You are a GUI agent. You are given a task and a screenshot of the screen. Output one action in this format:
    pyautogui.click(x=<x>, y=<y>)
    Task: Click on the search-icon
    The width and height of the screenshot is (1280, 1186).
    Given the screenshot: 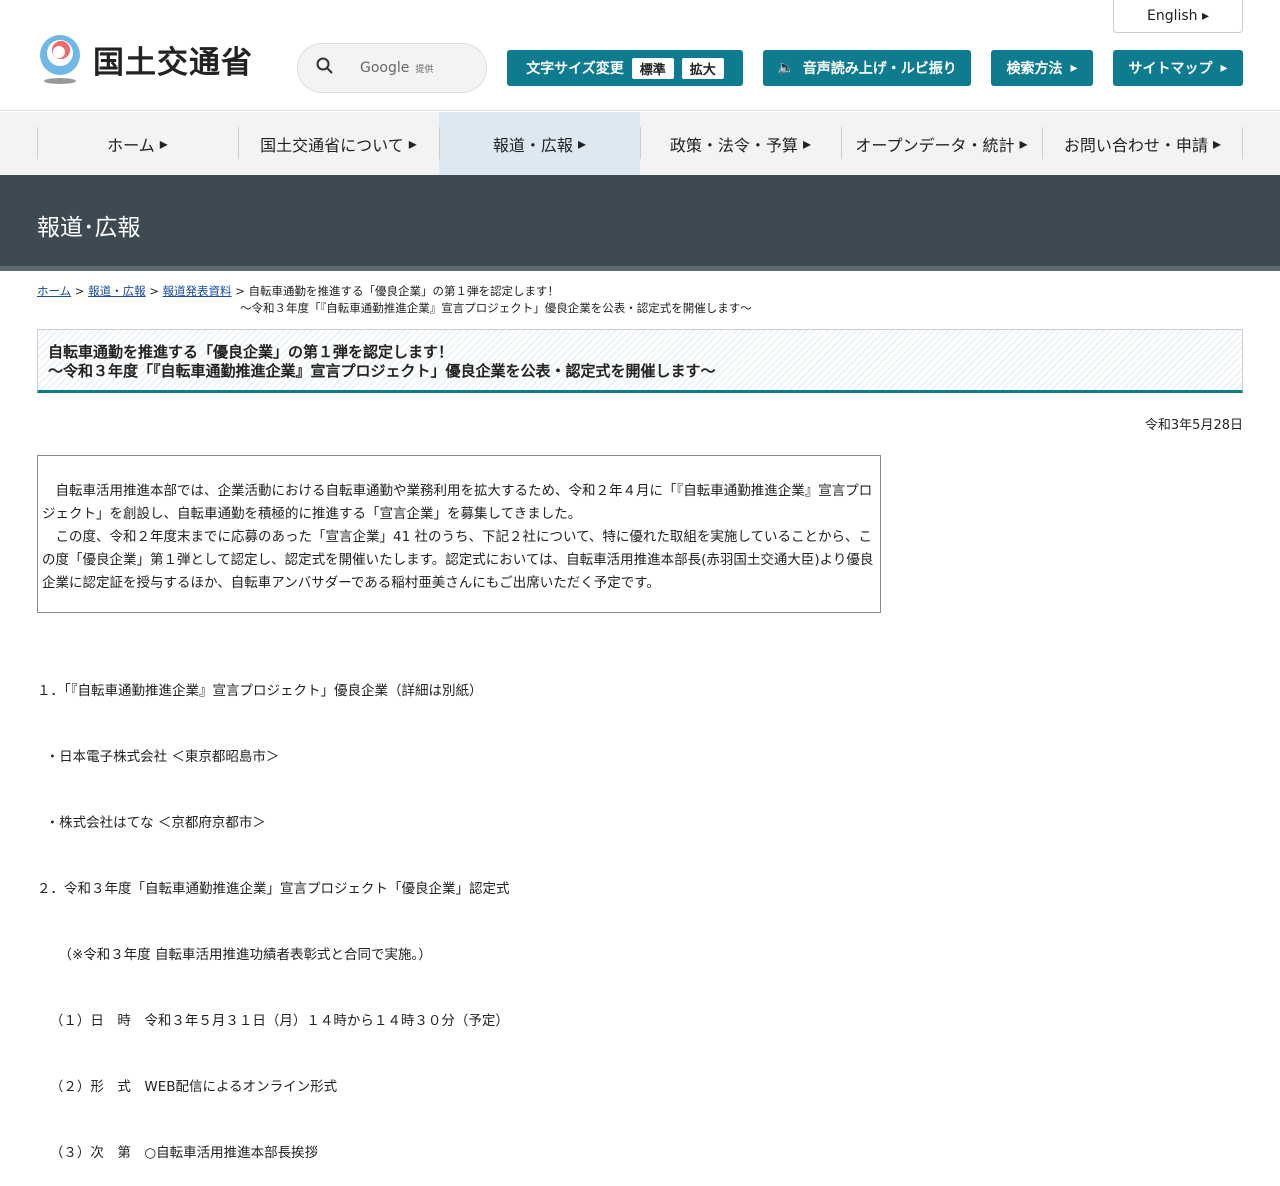 What is the action you would take?
    pyautogui.click(x=325, y=68)
    